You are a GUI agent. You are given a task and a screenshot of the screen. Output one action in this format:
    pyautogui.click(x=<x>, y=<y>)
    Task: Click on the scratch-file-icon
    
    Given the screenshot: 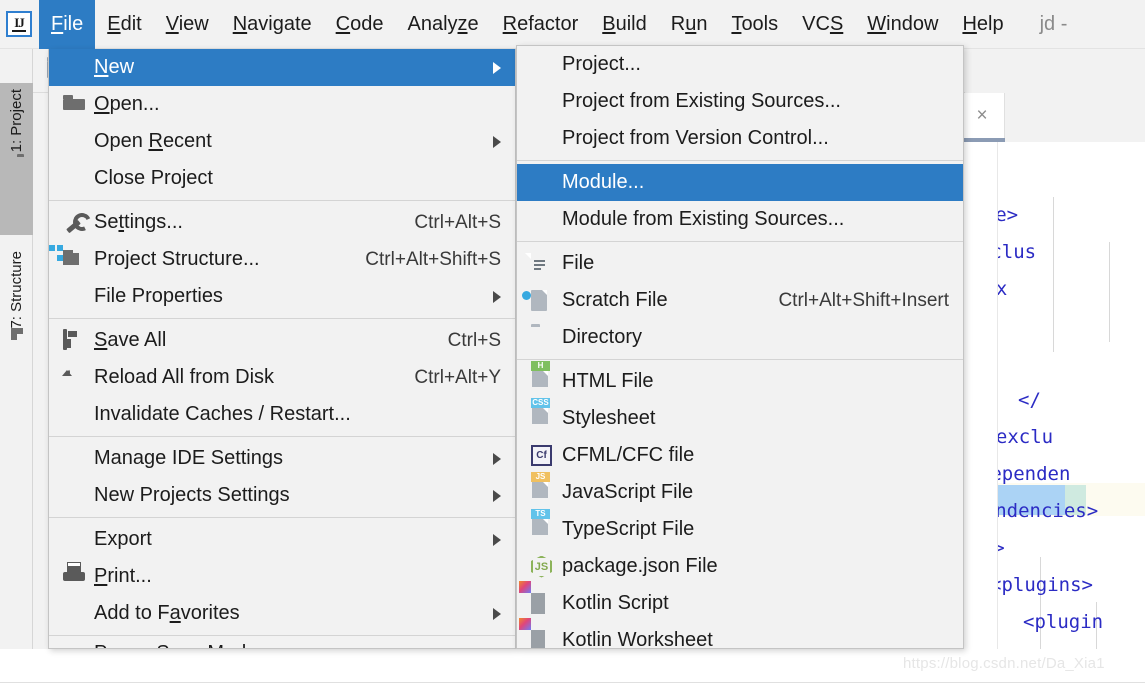 What is the action you would take?
    pyautogui.click(x=537, y=300)
    